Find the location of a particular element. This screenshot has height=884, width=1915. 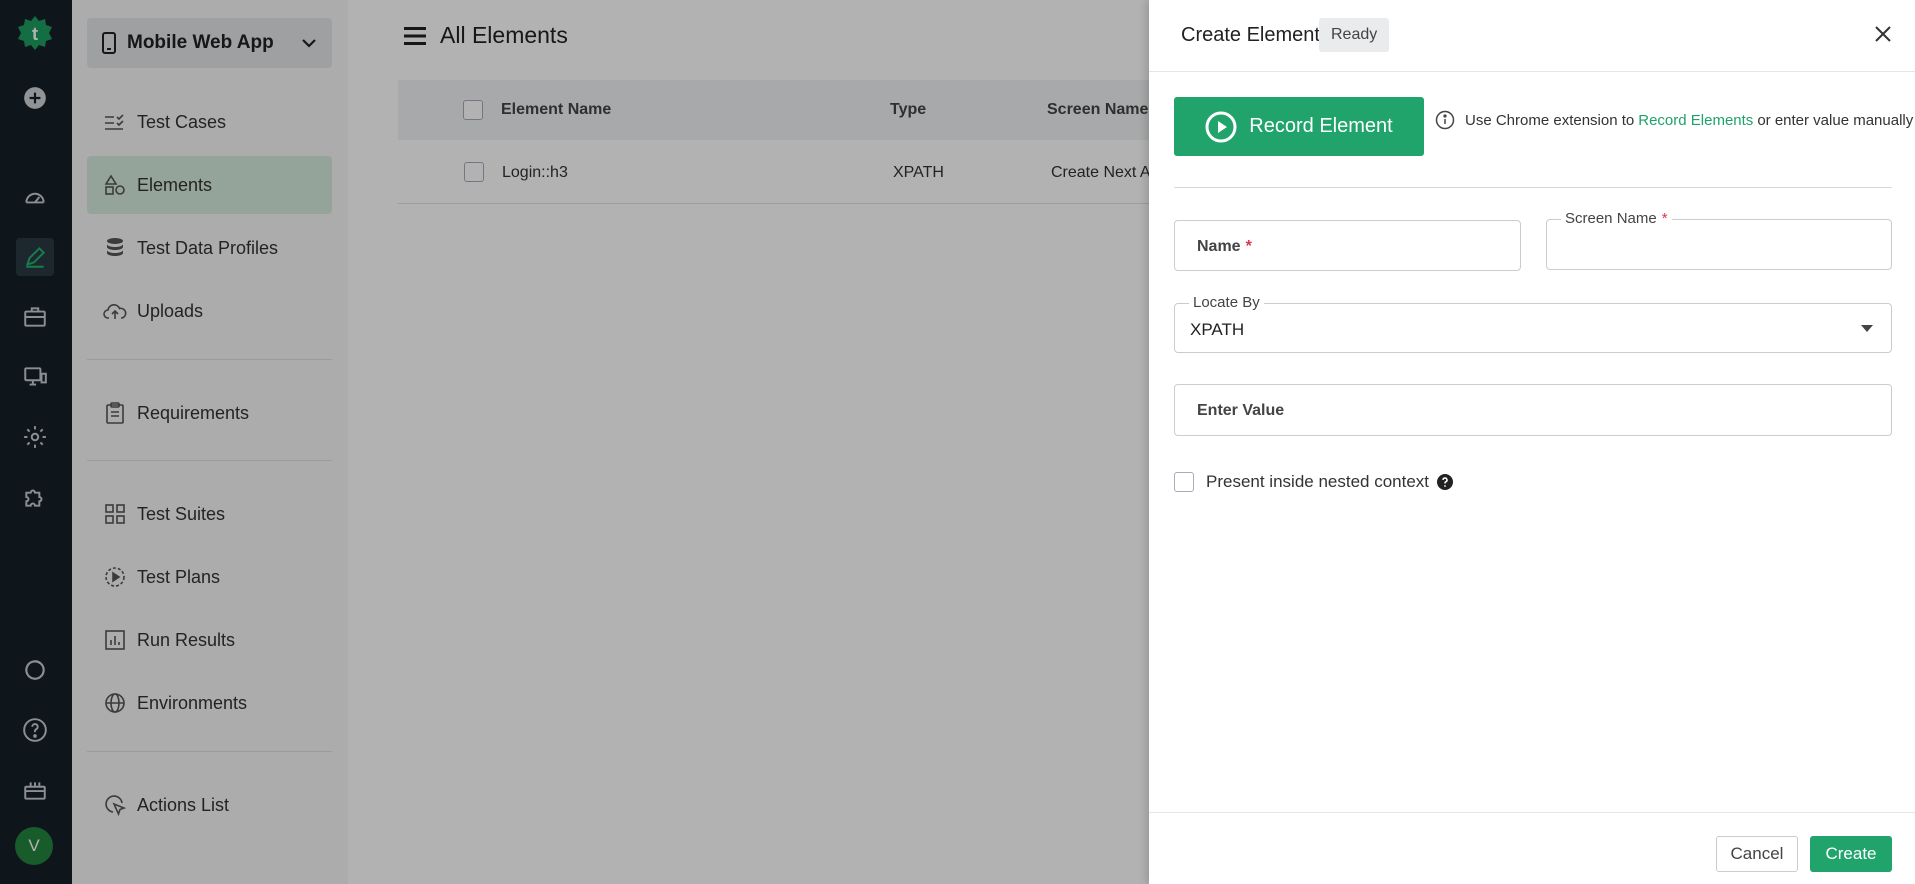

drawer-header: Create Element Ready is located at coordinates (1532, 36).